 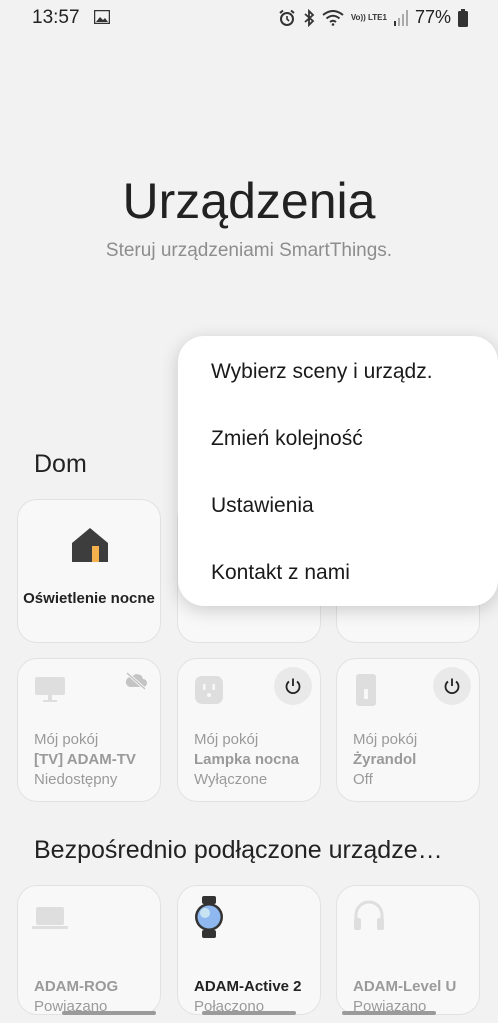 What do you see at coordinates (463, 17) in the screenshot?
I see `battery-icon` at bounding box center [463, 17].